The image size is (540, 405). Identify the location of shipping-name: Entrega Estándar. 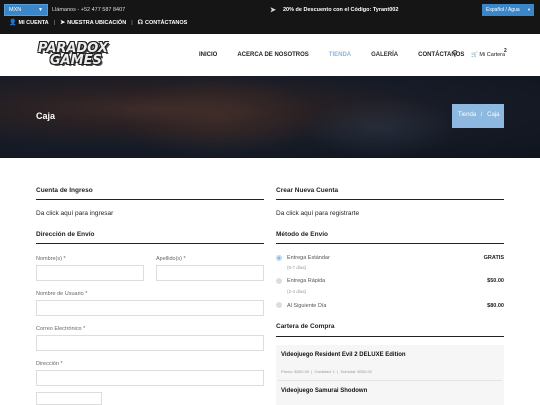
(308, 258).